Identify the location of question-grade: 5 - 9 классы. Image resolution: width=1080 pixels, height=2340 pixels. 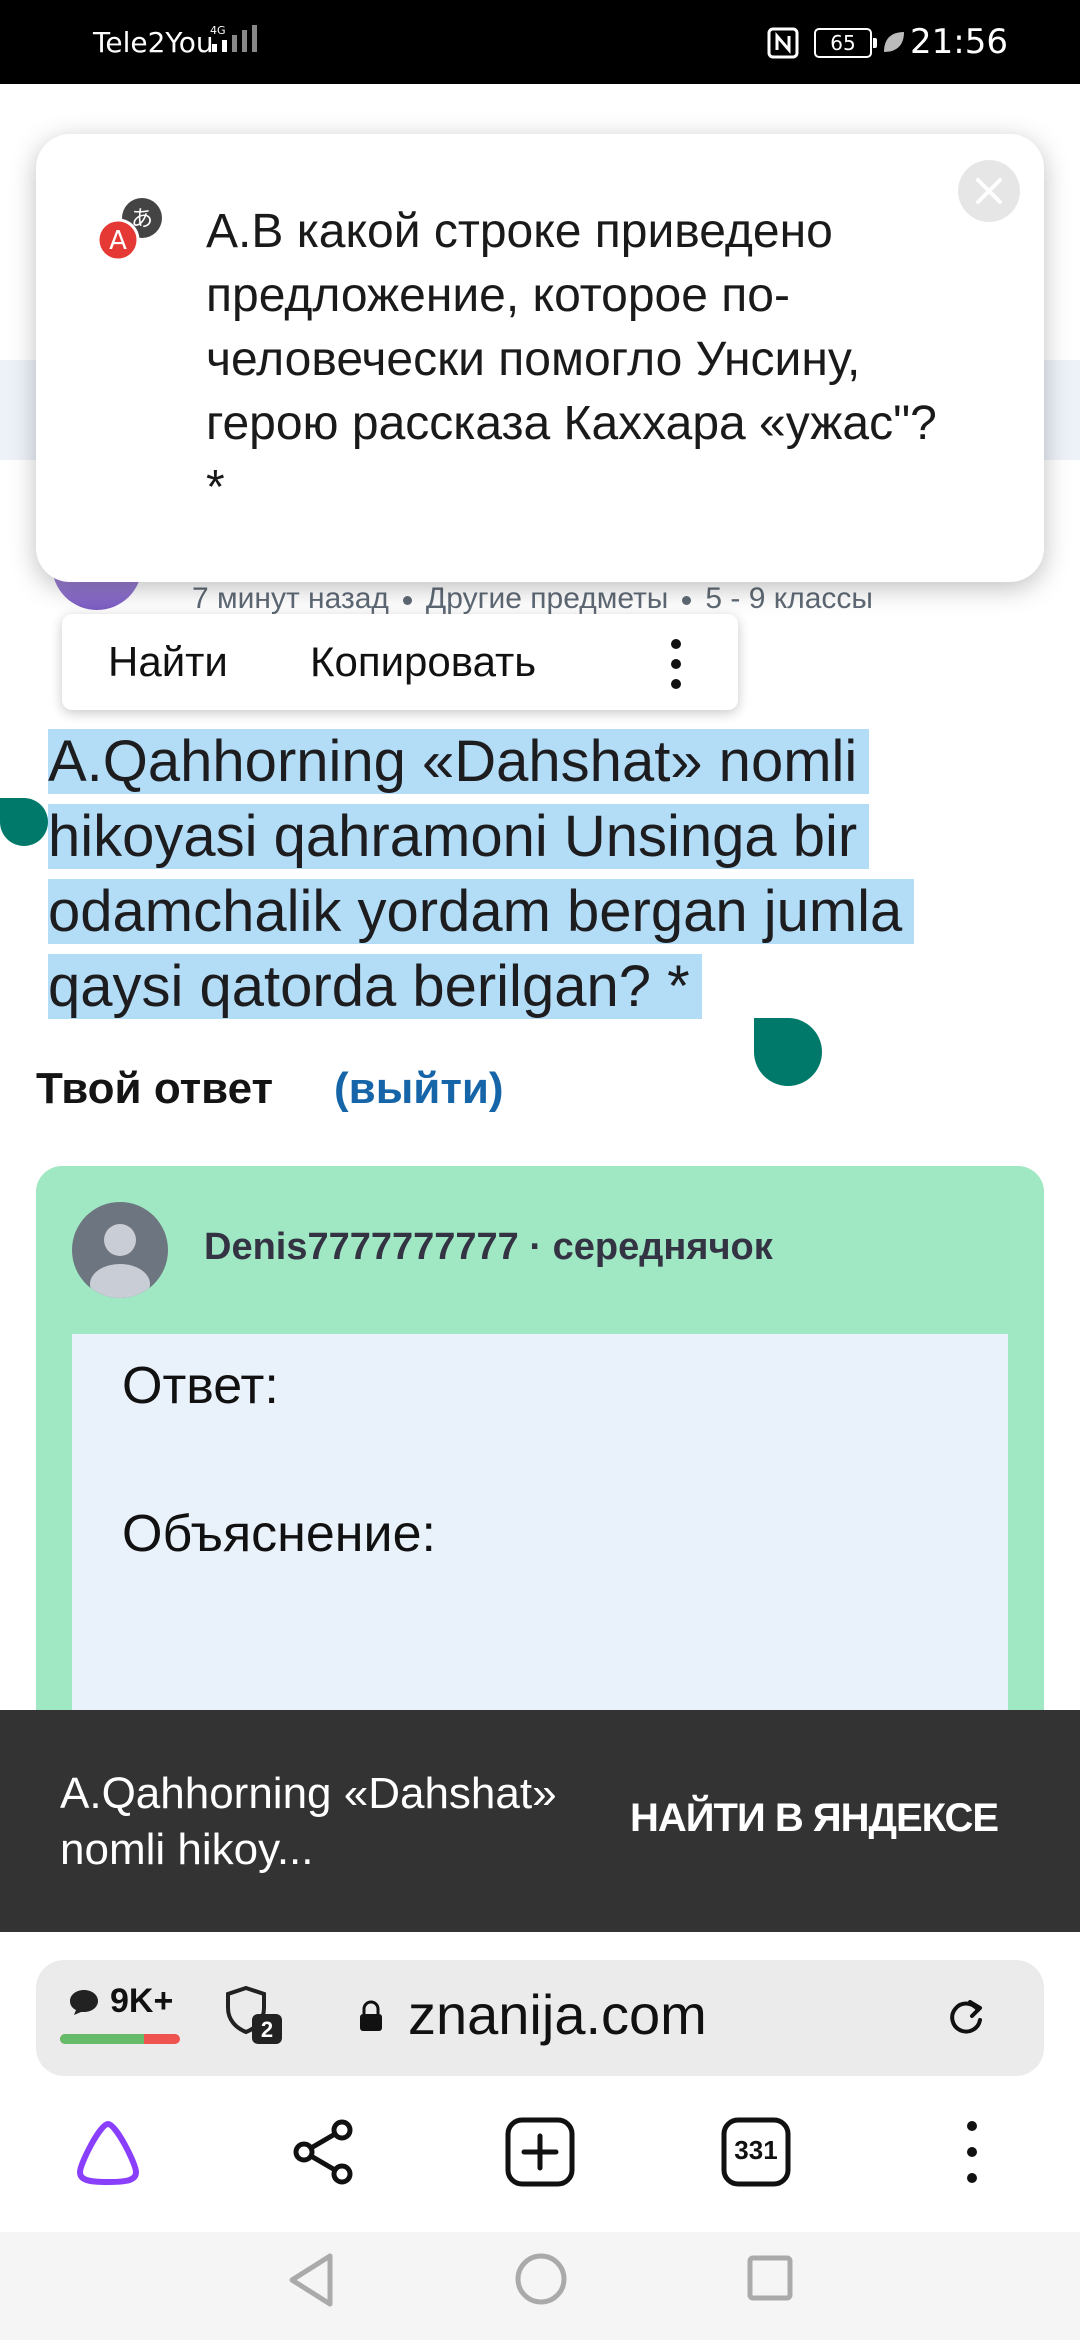
(789, 598).